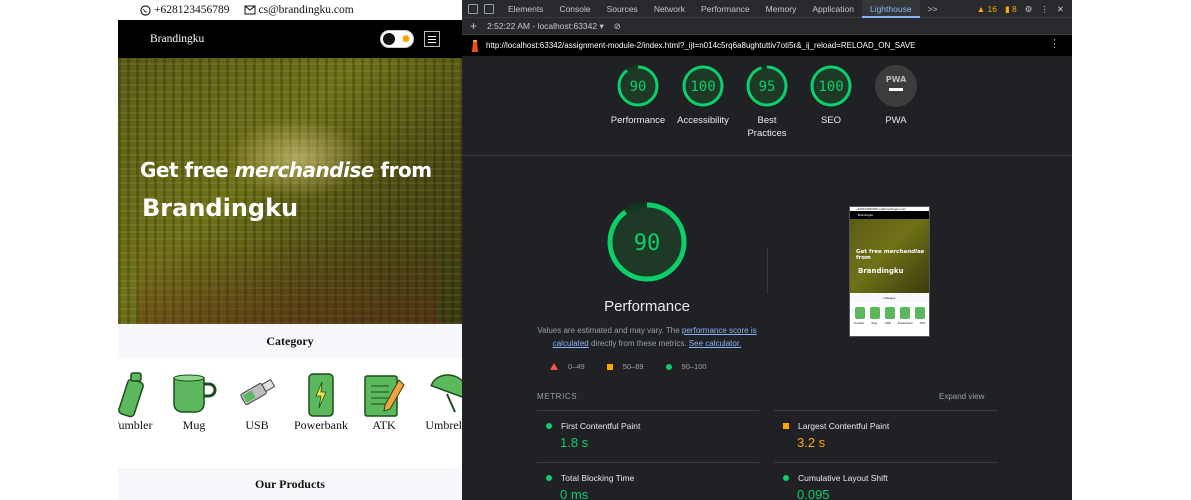  What do you see at coordinates (896, 86) in the screenshot?
I see `pwa-badge-icon: PWA` at bounding box center [896, 86].